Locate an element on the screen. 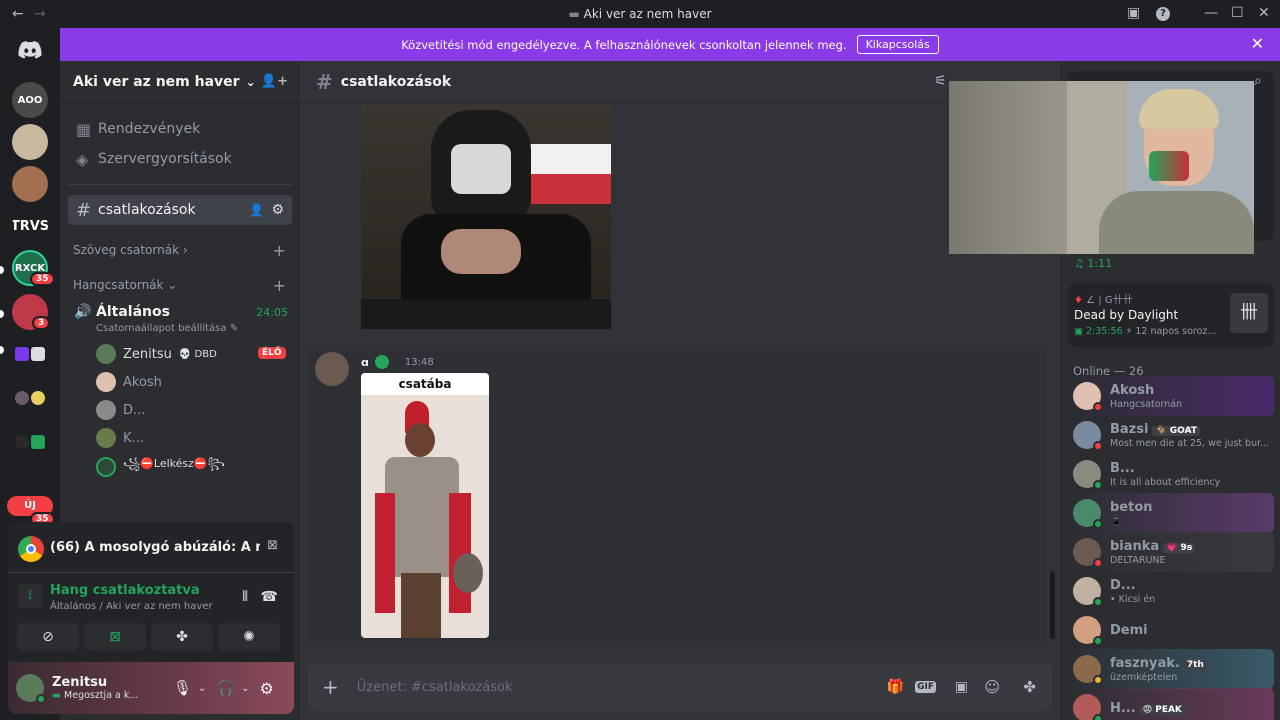 The width and height of the screenshot is (1280, 720). inbox-icon: ▣ is located at coordinates (1133, 13).